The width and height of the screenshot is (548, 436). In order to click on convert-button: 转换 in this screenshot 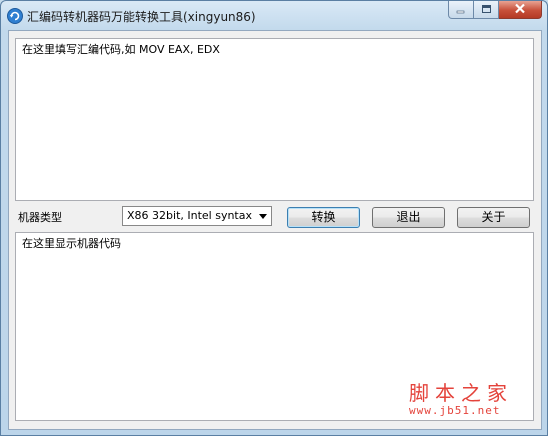, I will do `click(323, 217)`.